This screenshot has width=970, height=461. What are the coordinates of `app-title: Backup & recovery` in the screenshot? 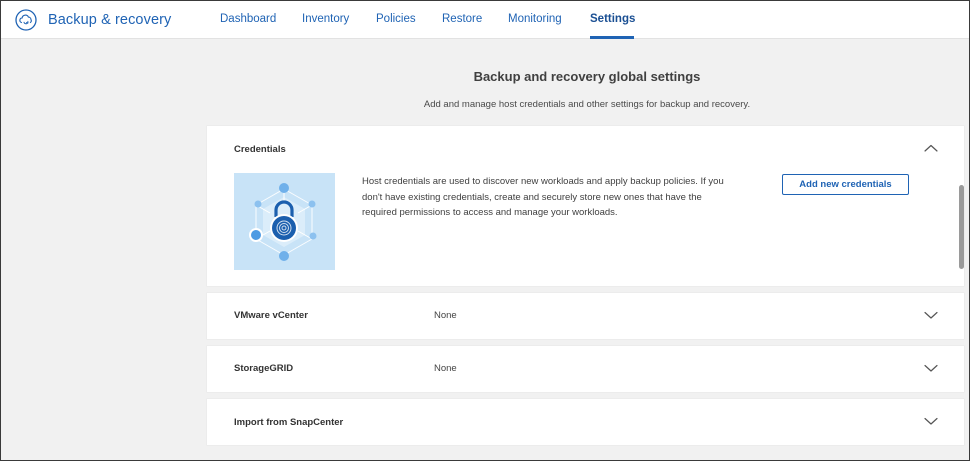 It's located at (110, 20).